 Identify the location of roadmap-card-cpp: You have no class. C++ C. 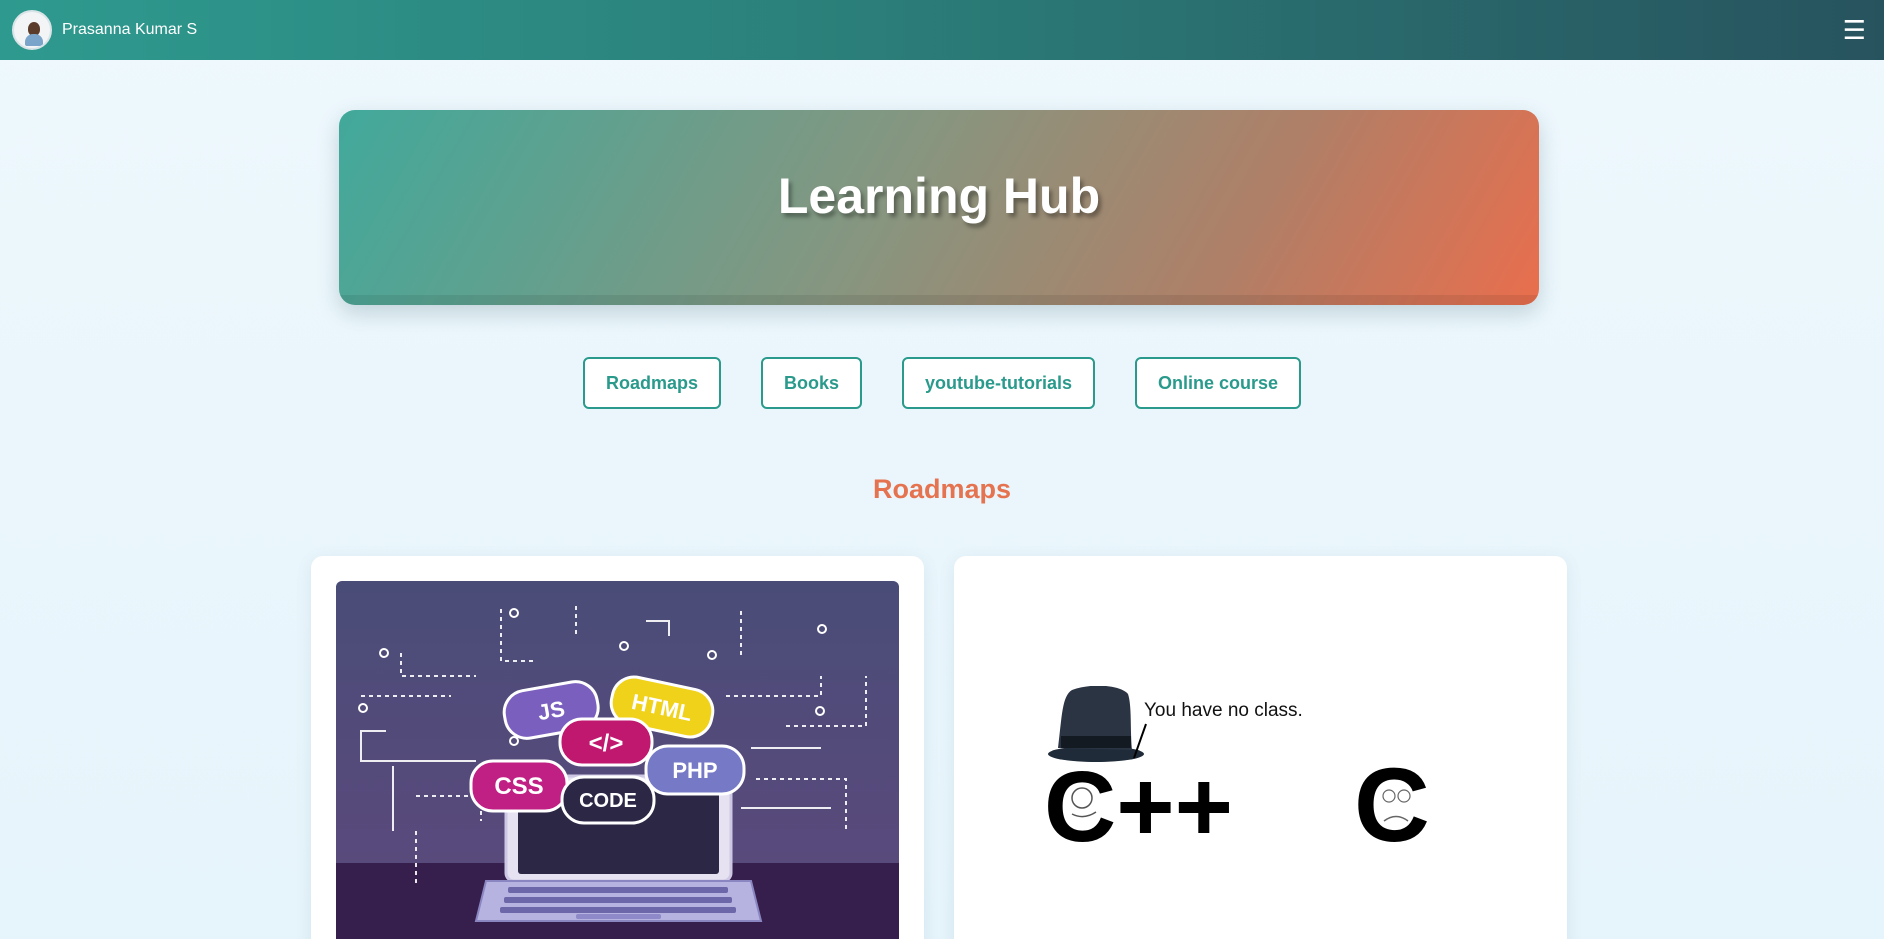
(1260, 747).